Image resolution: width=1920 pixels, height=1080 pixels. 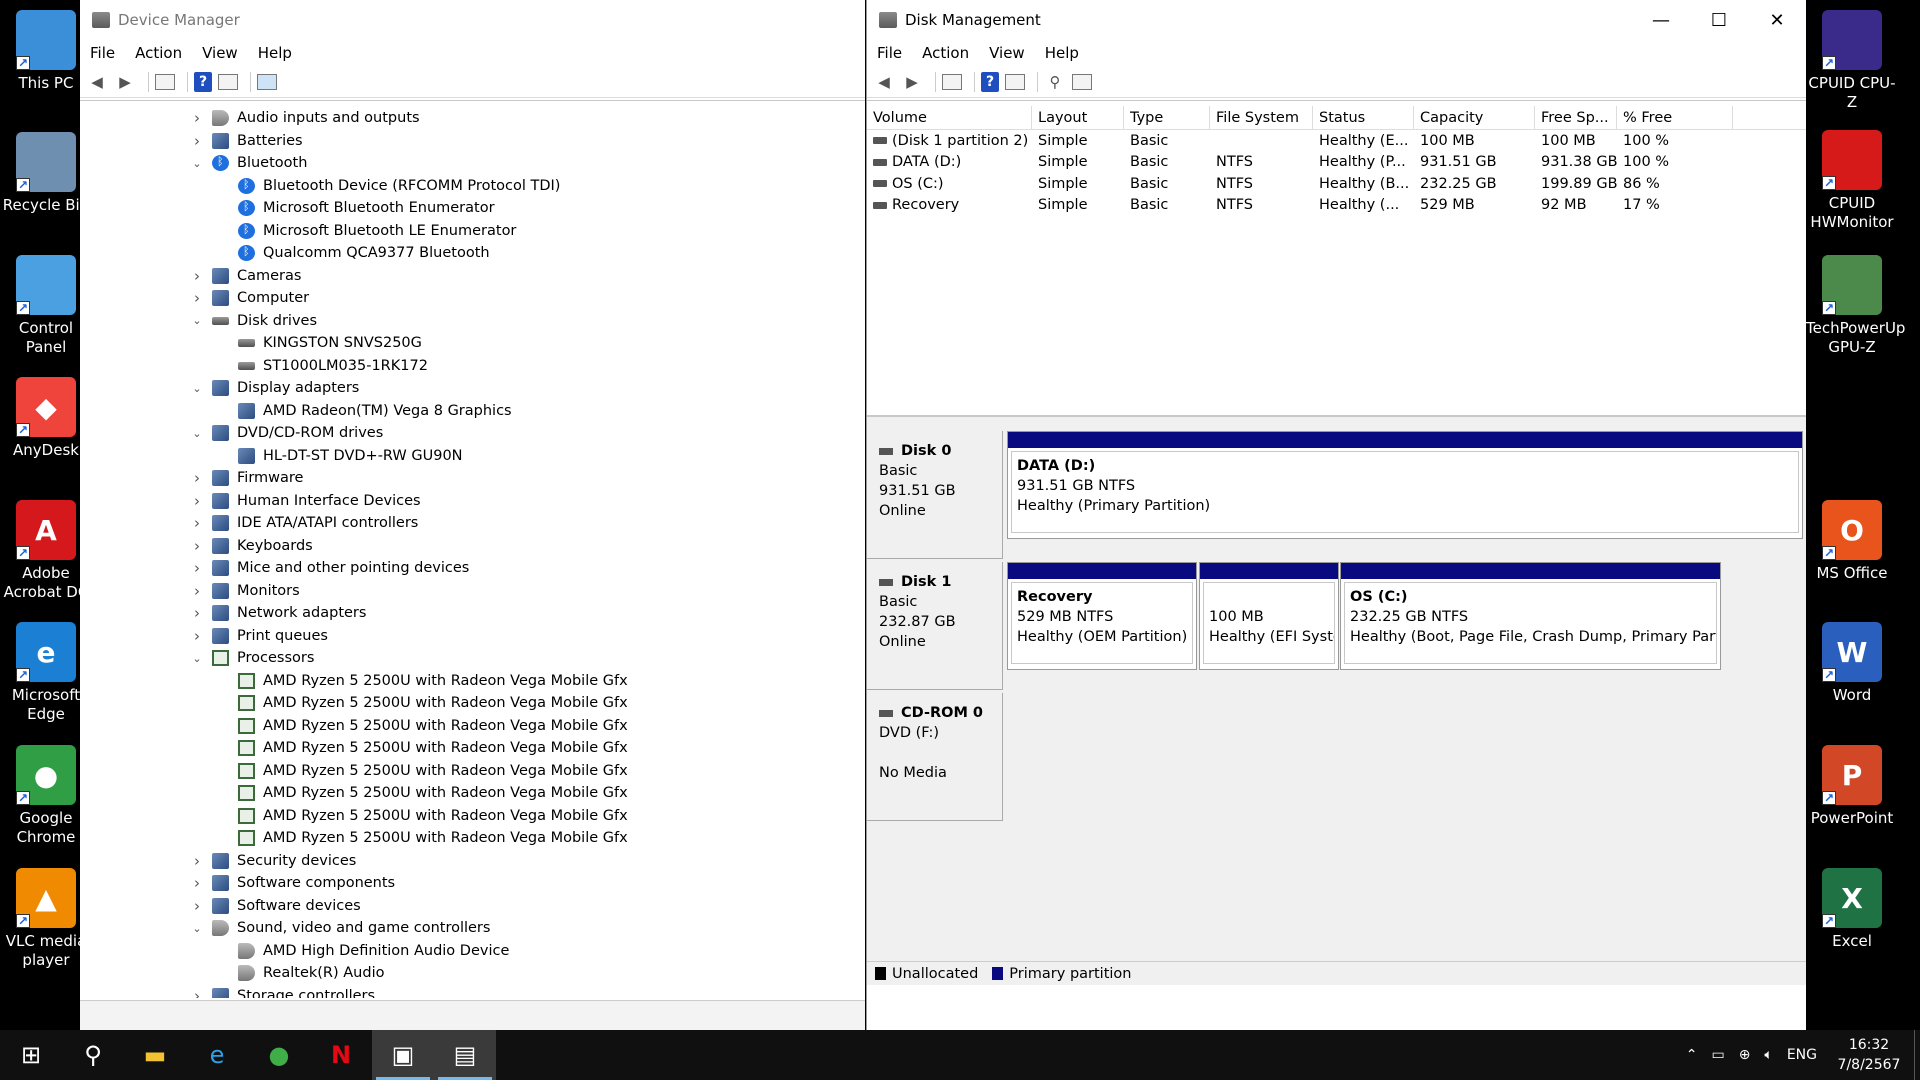 What do you see at coordinates (1852, 909) in the screenshot?
I see `desktop-icon: XExcel` at bounding box center [1852, 909].